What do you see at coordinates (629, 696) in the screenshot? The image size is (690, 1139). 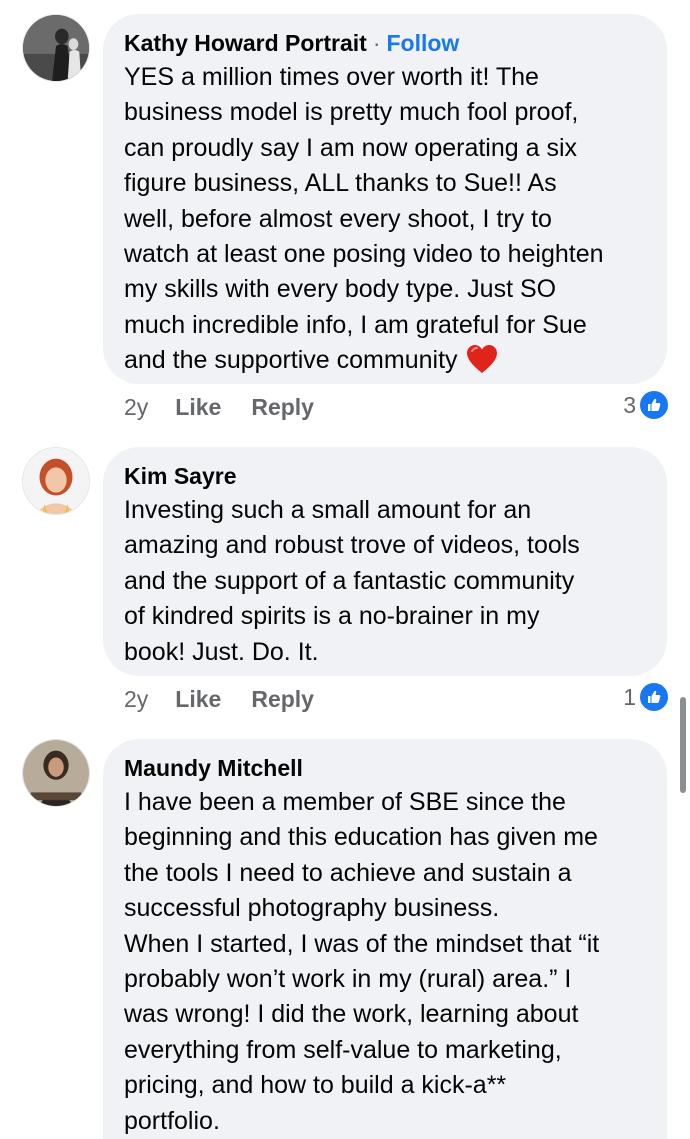 I see `reaction-count: 1` at bounding box center [629, 696].